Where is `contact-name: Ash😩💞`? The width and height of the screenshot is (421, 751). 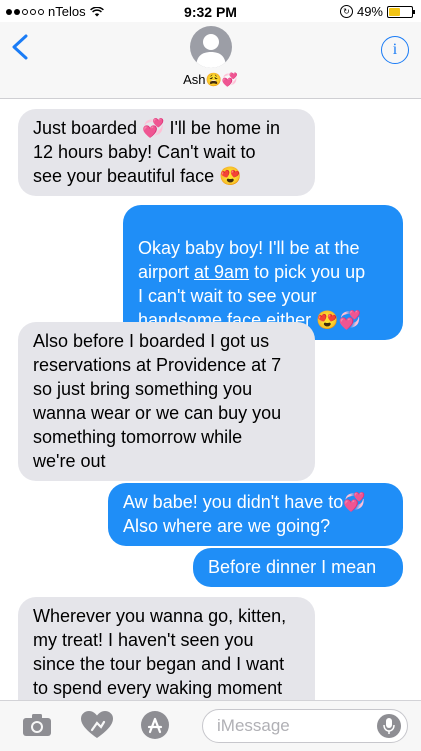
contact-name: Ash😩💞 is located at coordinates (210, 80).